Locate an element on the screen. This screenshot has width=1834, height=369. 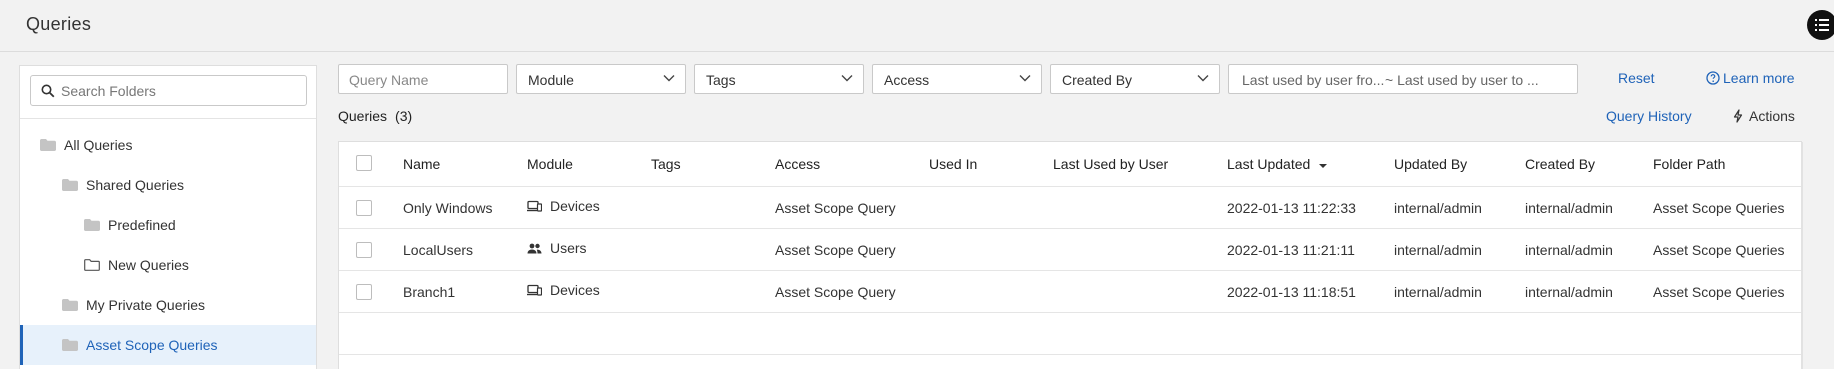
actions-label: Actions is located at coordinates (1772, 116).